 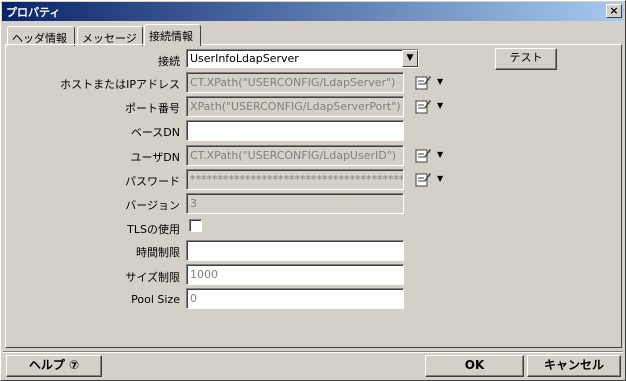 I want to click on host-field: CT.XPath("USERCONFIG/LdapServer"), so click(x=295, y=82).